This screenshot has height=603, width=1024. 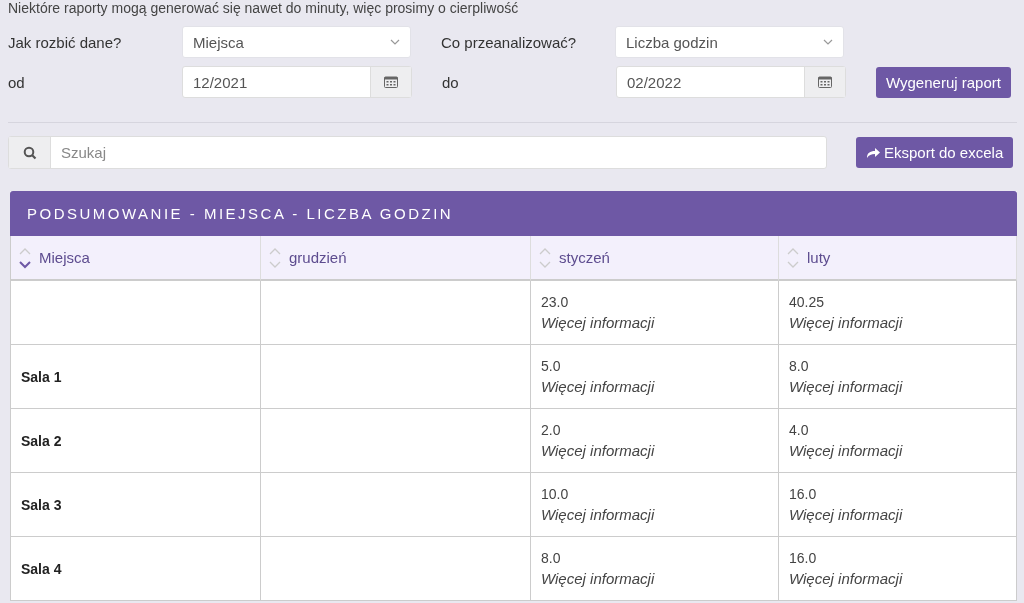 I want to click on table-title: PODSUMOWANIE - MIEJSCA - LICZBA GODZIN, so click(x=240, y=213).